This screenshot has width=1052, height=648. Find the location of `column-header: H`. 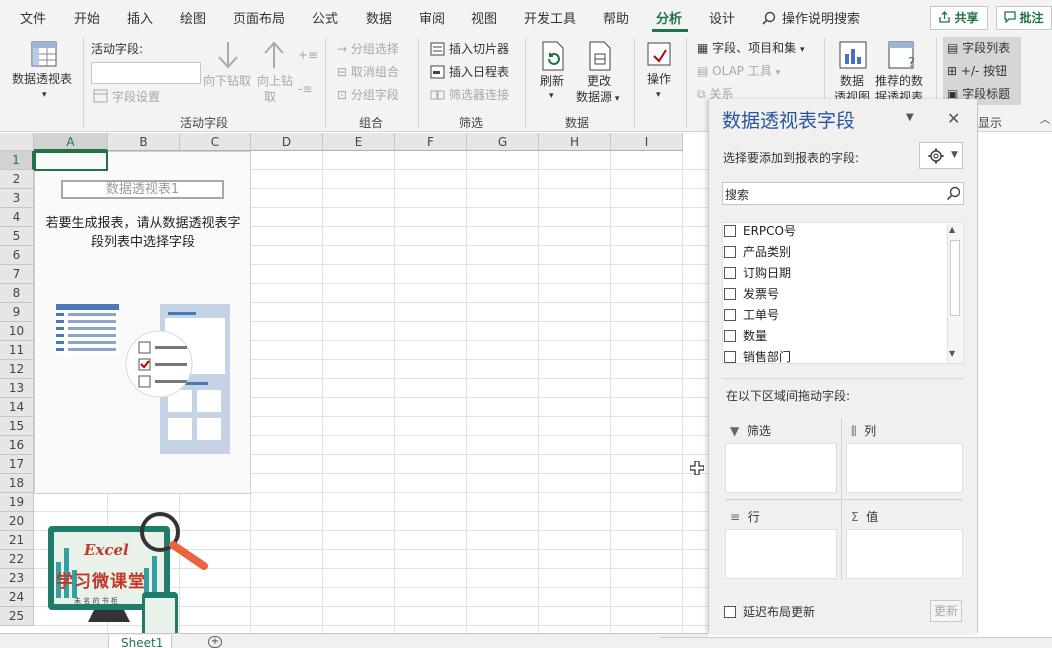

column-header: H is located at coordinates (575, 142).